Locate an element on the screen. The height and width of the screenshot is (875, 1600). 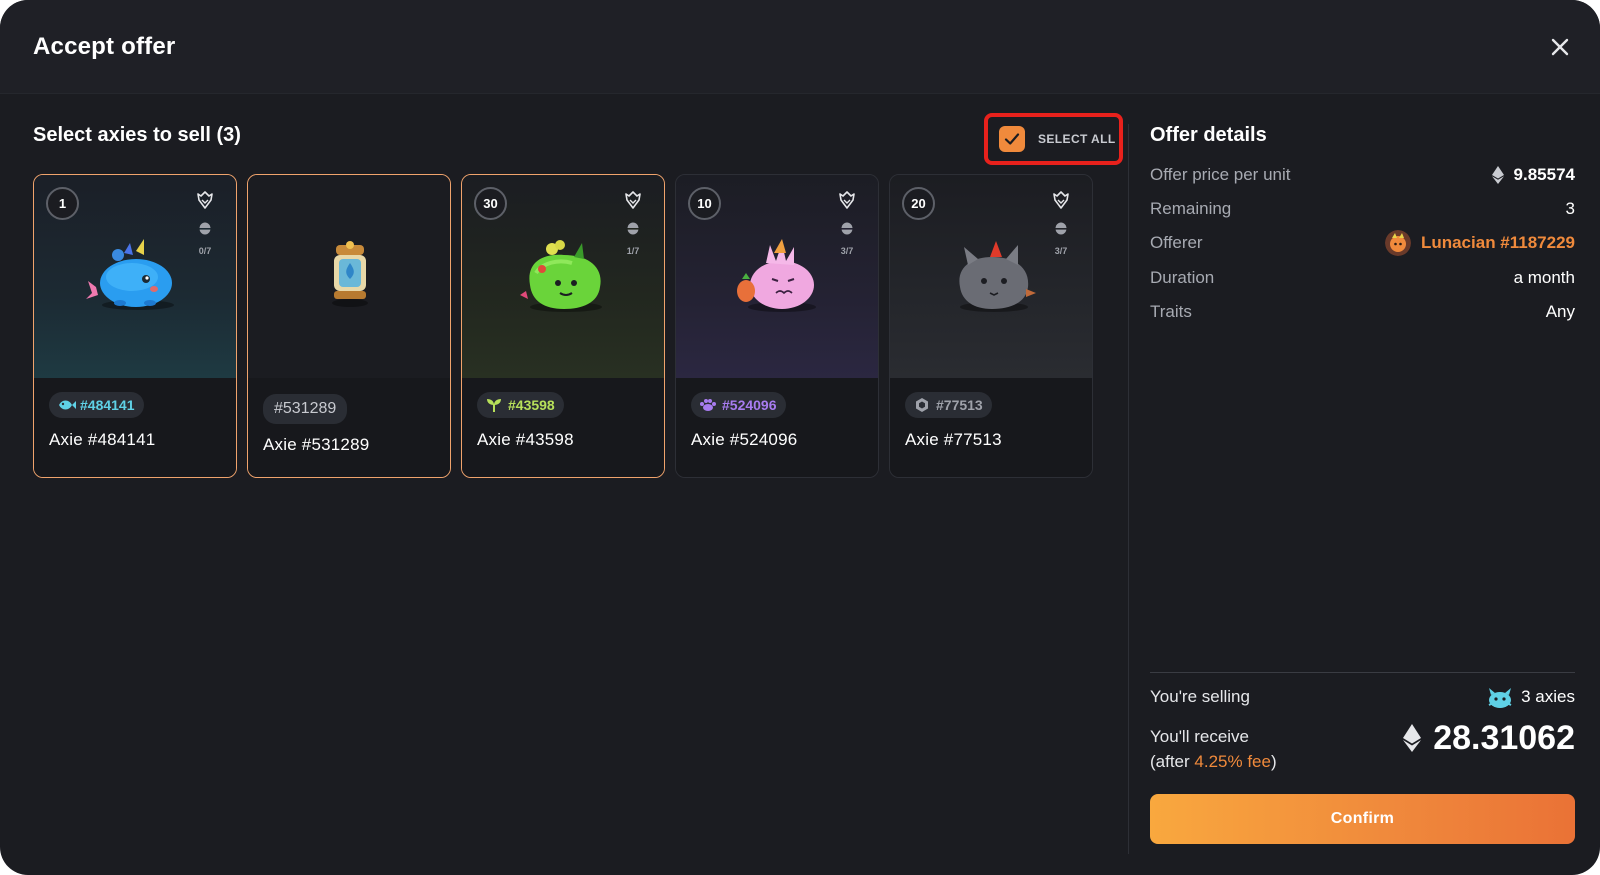
section-title: Select axies to sell (3) is located at coordinates (137, 135).